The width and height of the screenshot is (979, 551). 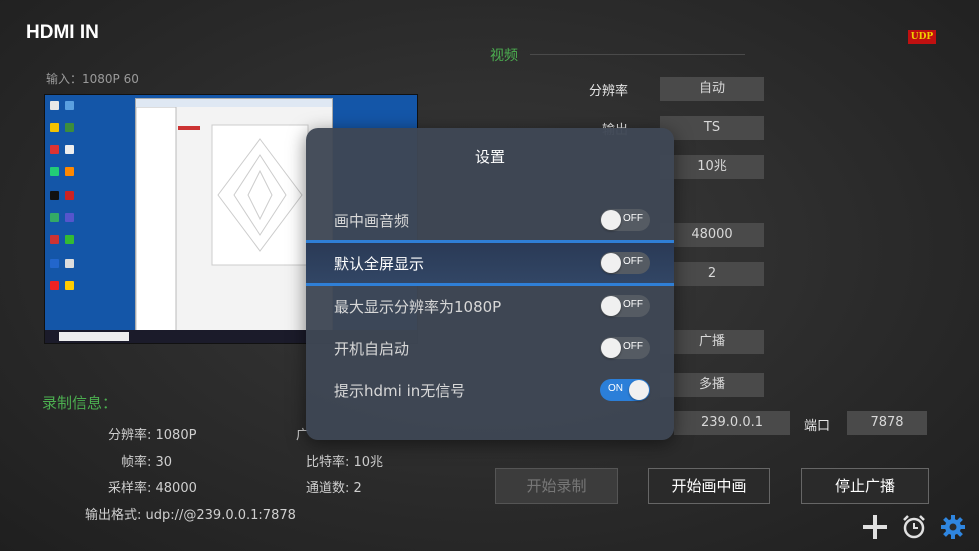 I want to click on setting-label: 画中画音频, so click(x=372, y=221).